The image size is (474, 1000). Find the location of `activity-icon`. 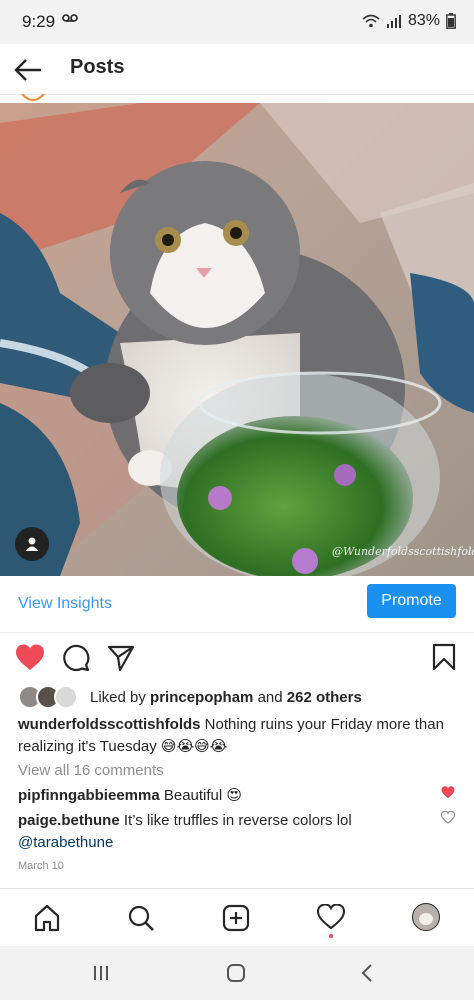

activity-icon is located at coordinates (331, 917).